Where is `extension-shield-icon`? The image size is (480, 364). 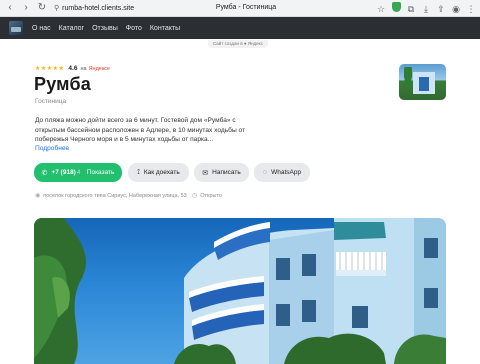 extension-shield-icon is located at coordinates (396, 8).